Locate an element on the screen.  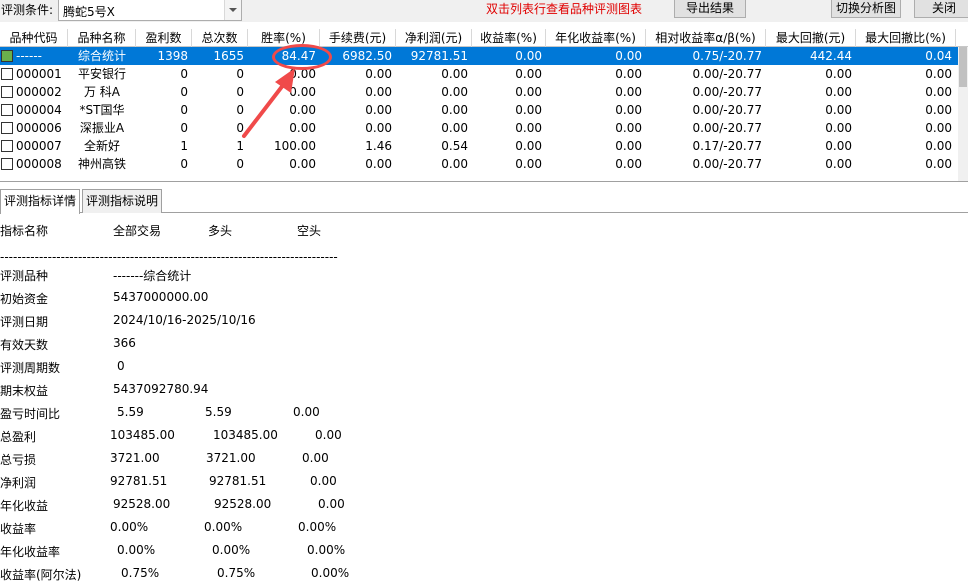
switch-chart-button: 切换分析图 is located at coordinates (866, 9).